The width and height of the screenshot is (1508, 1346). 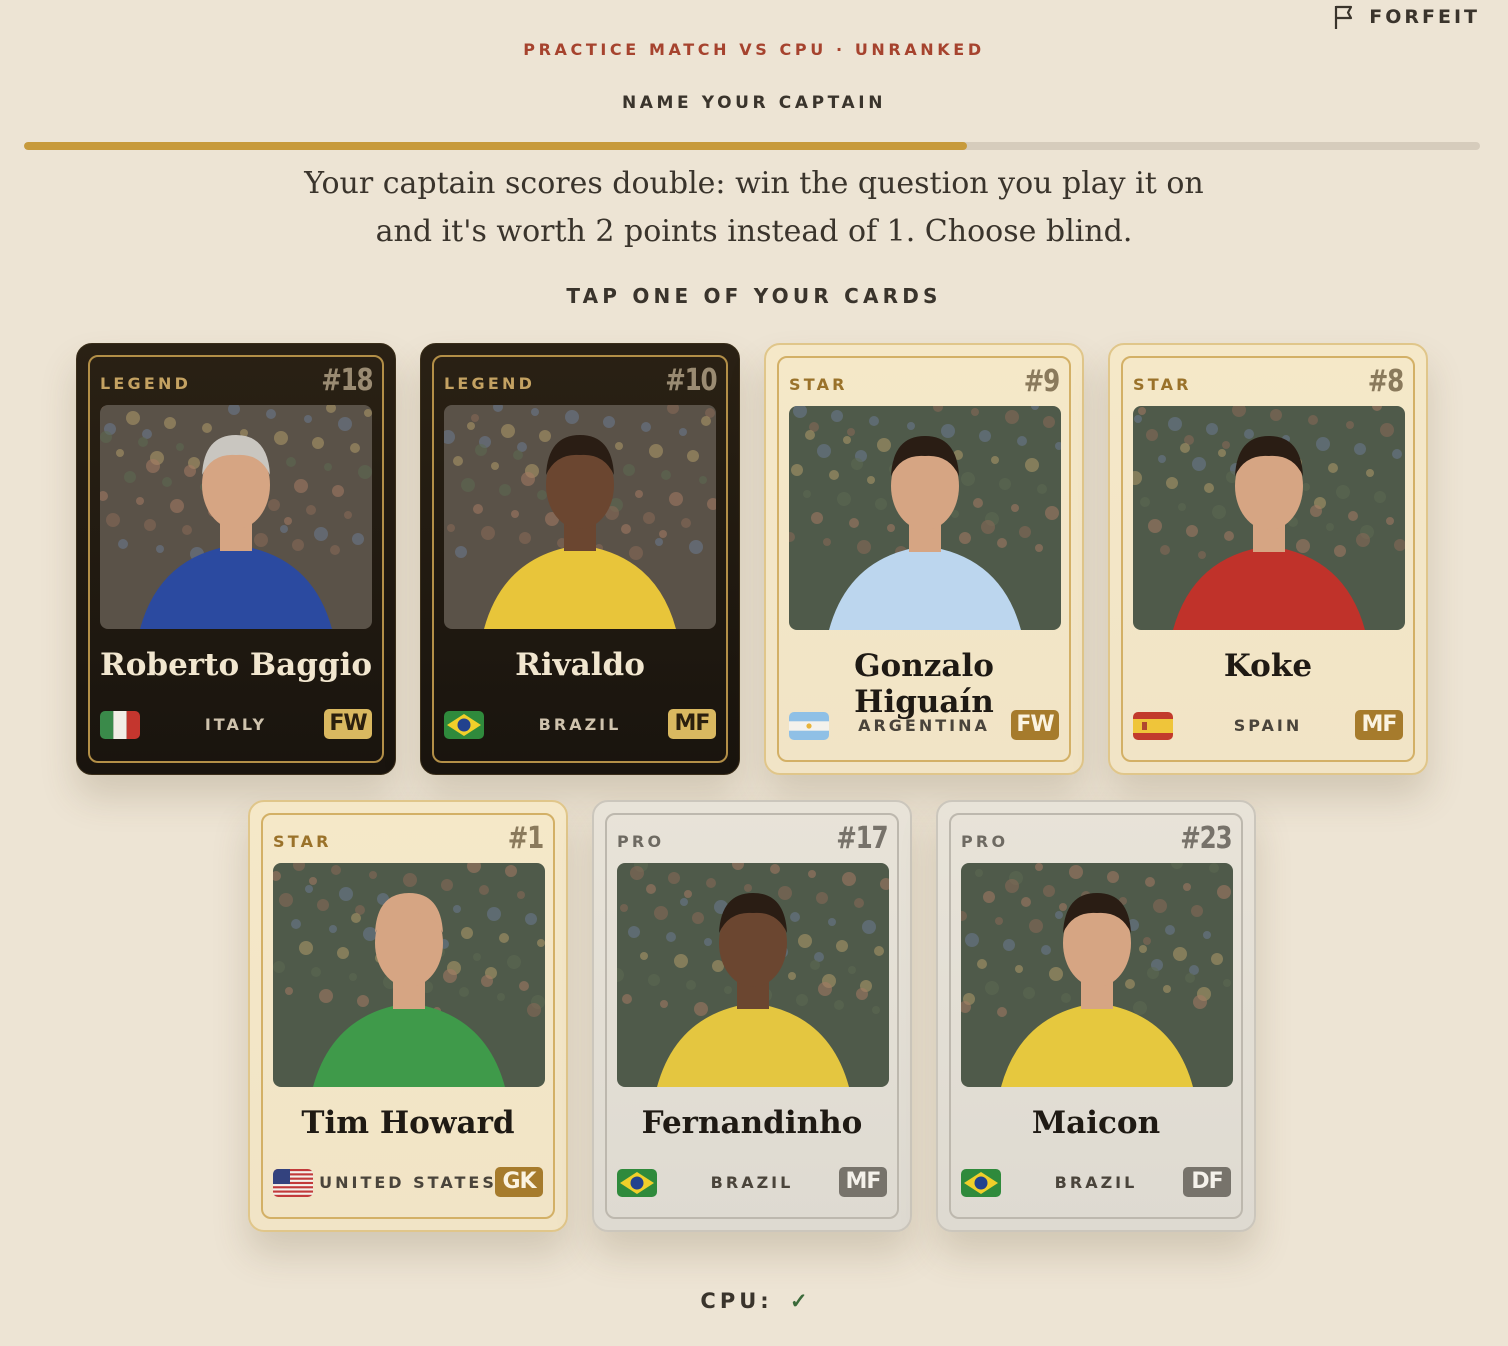 I want to click on tap-card-prompt: TAP ONE OF YOUR CARDS, so click(x=754, y=296).